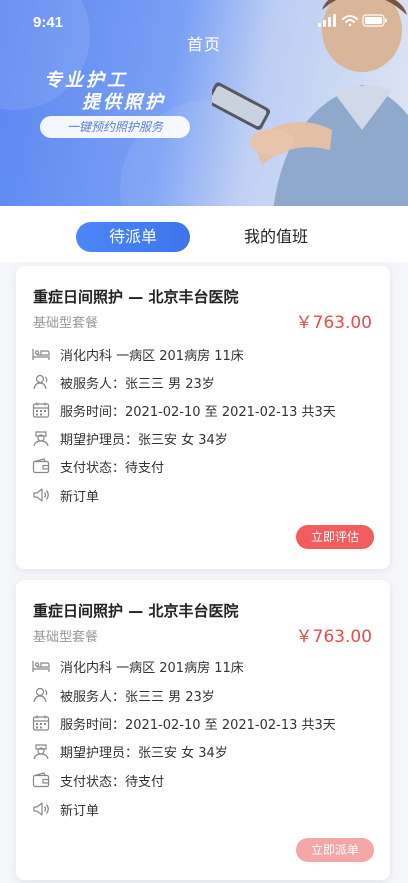 The width and height of the screenshot is (408, 883). What do you see at coordinates (335, 850) in the screenshot?
I see `dispatch-now-button: 立即派单` at bounding box center [335, 850].